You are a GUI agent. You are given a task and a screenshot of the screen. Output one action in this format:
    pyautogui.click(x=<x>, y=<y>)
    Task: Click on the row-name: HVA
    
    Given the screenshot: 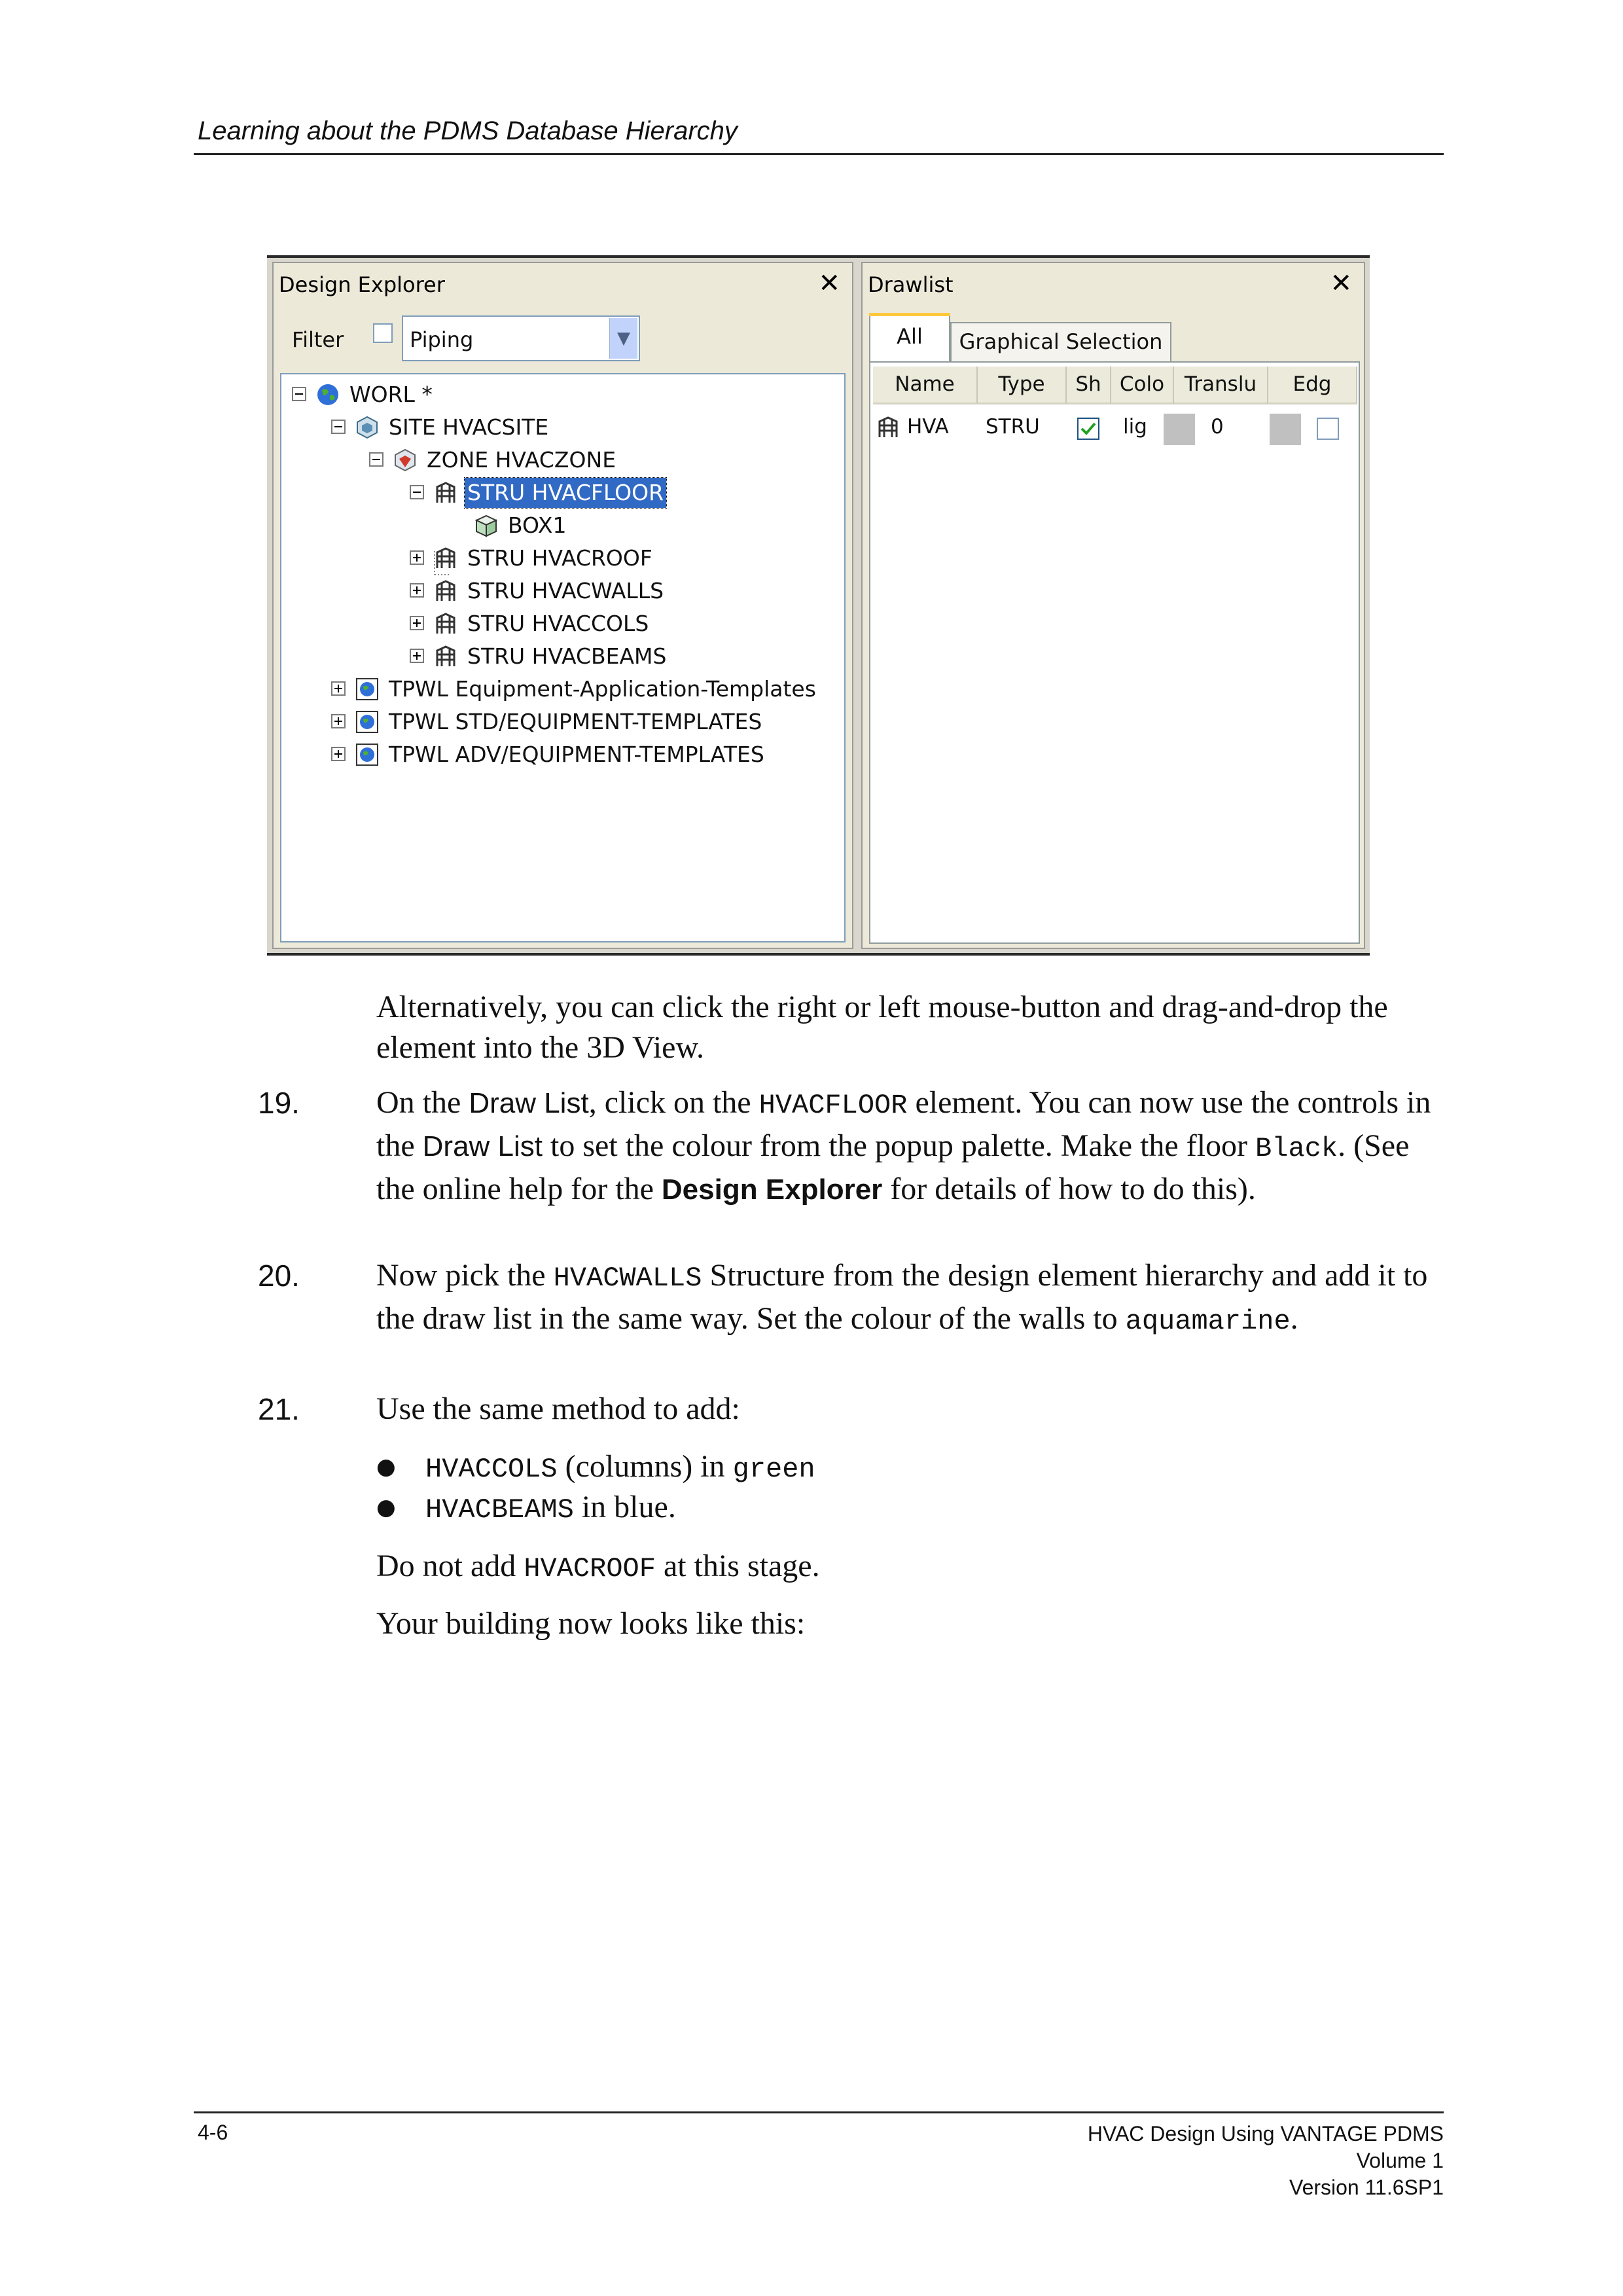 What is the action you would take?
    pyautogui.click(x=928, y=427)
    